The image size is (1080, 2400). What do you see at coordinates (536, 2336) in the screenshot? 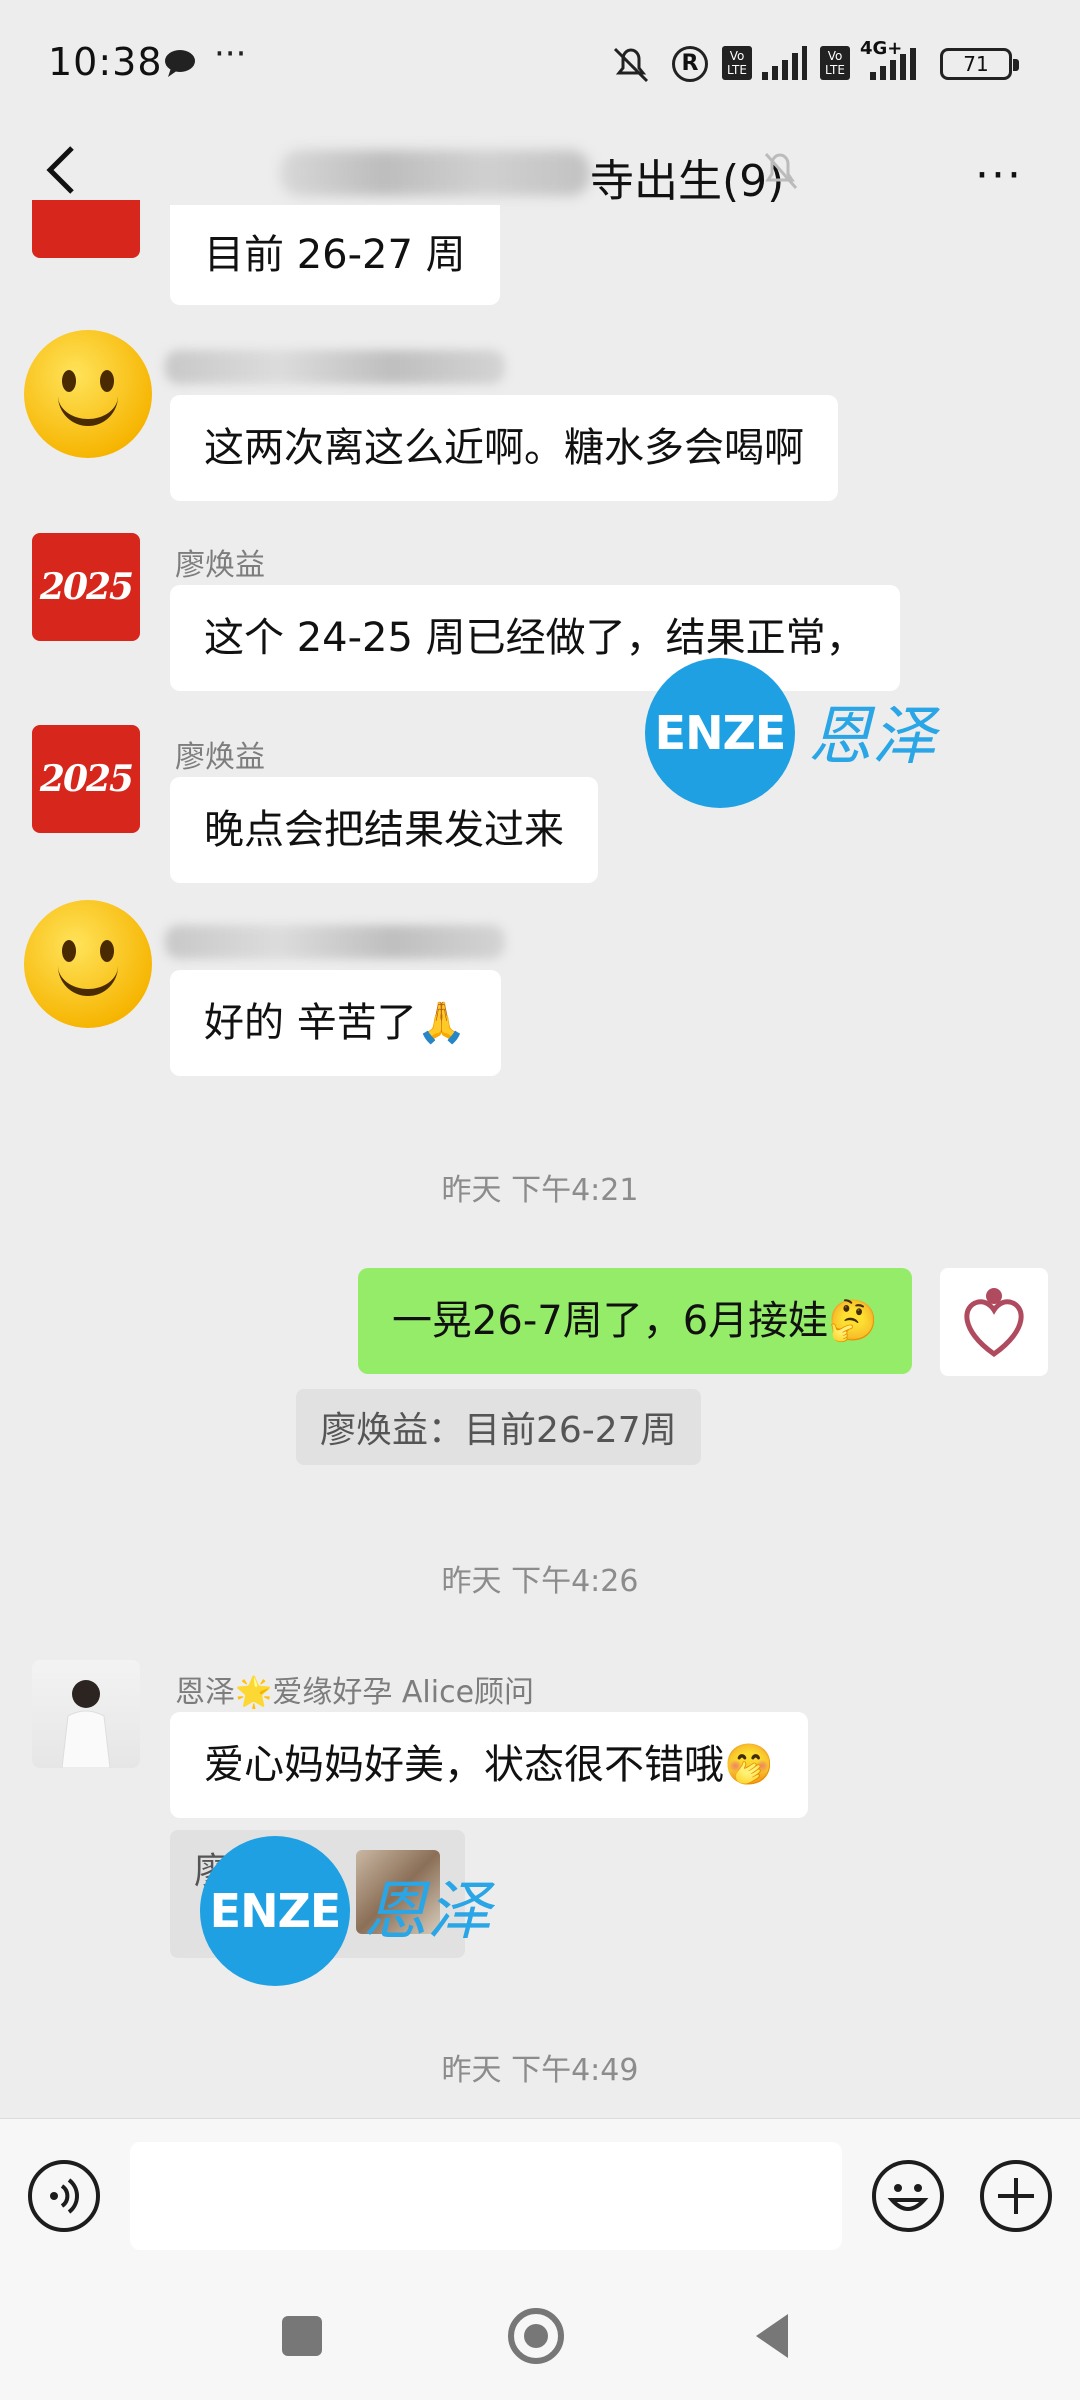
I see `home-icon` at bounding box center [536, 2336].